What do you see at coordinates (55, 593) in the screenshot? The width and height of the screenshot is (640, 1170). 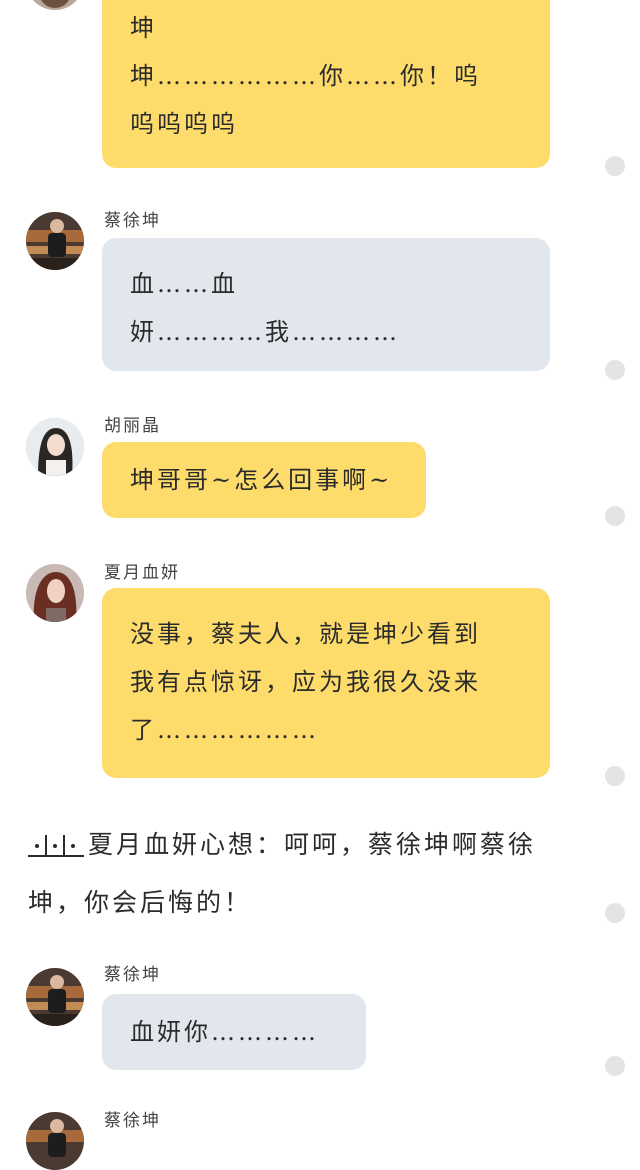 I see `avatar-xia` at bounding box center [55, 593].